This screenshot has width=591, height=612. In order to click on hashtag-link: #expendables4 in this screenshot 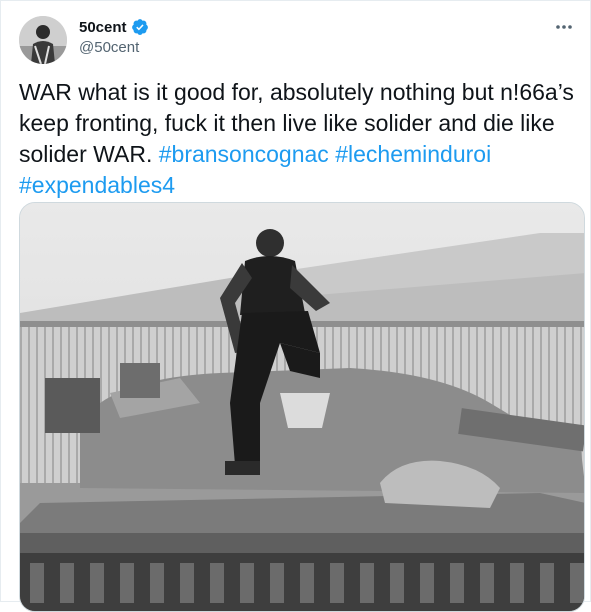, I will do `click(97, 185)`.